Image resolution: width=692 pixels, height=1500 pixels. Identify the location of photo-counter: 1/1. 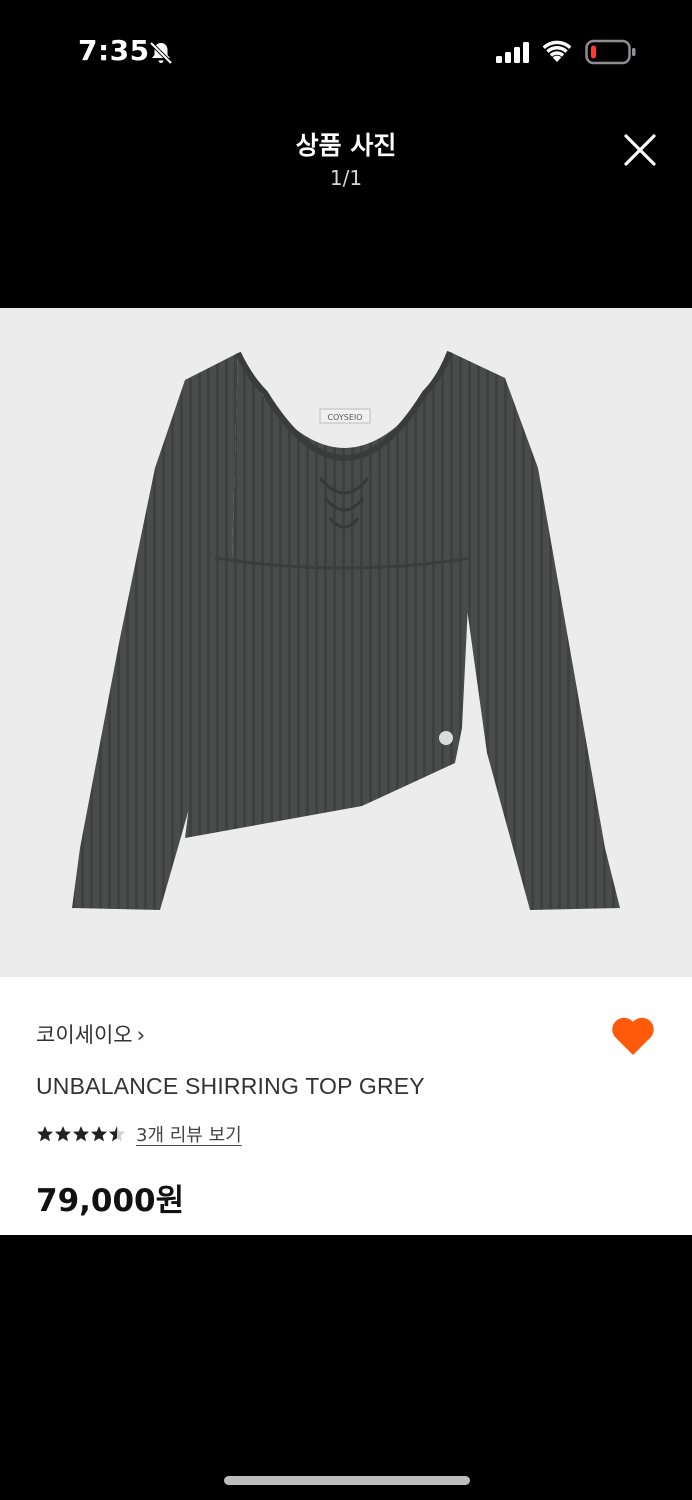
(346, 178).